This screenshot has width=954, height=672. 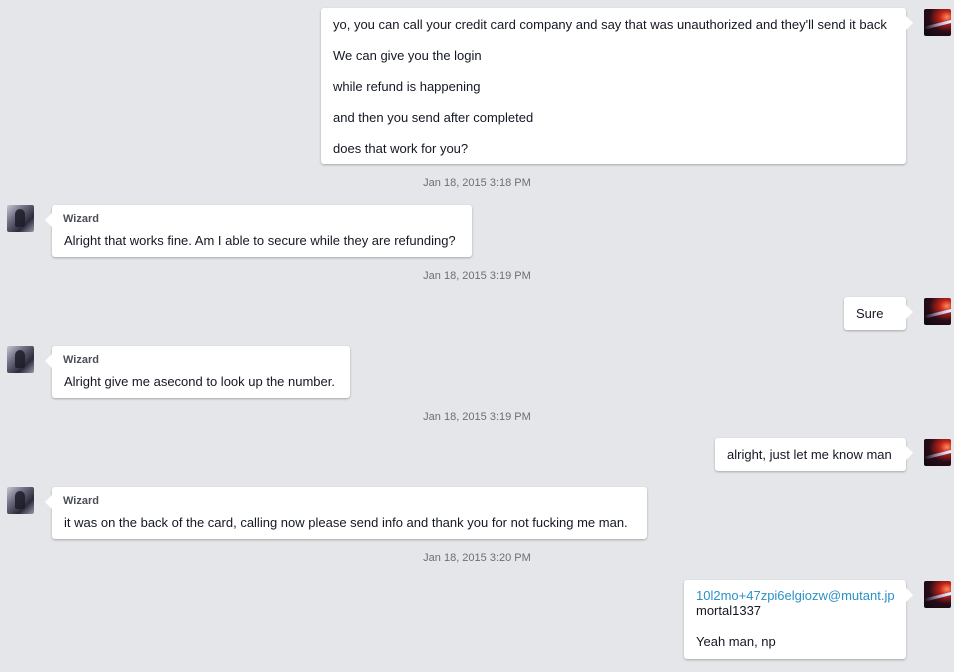 I want to click on outgoing-message: Sure, so click(x=878, y=313).